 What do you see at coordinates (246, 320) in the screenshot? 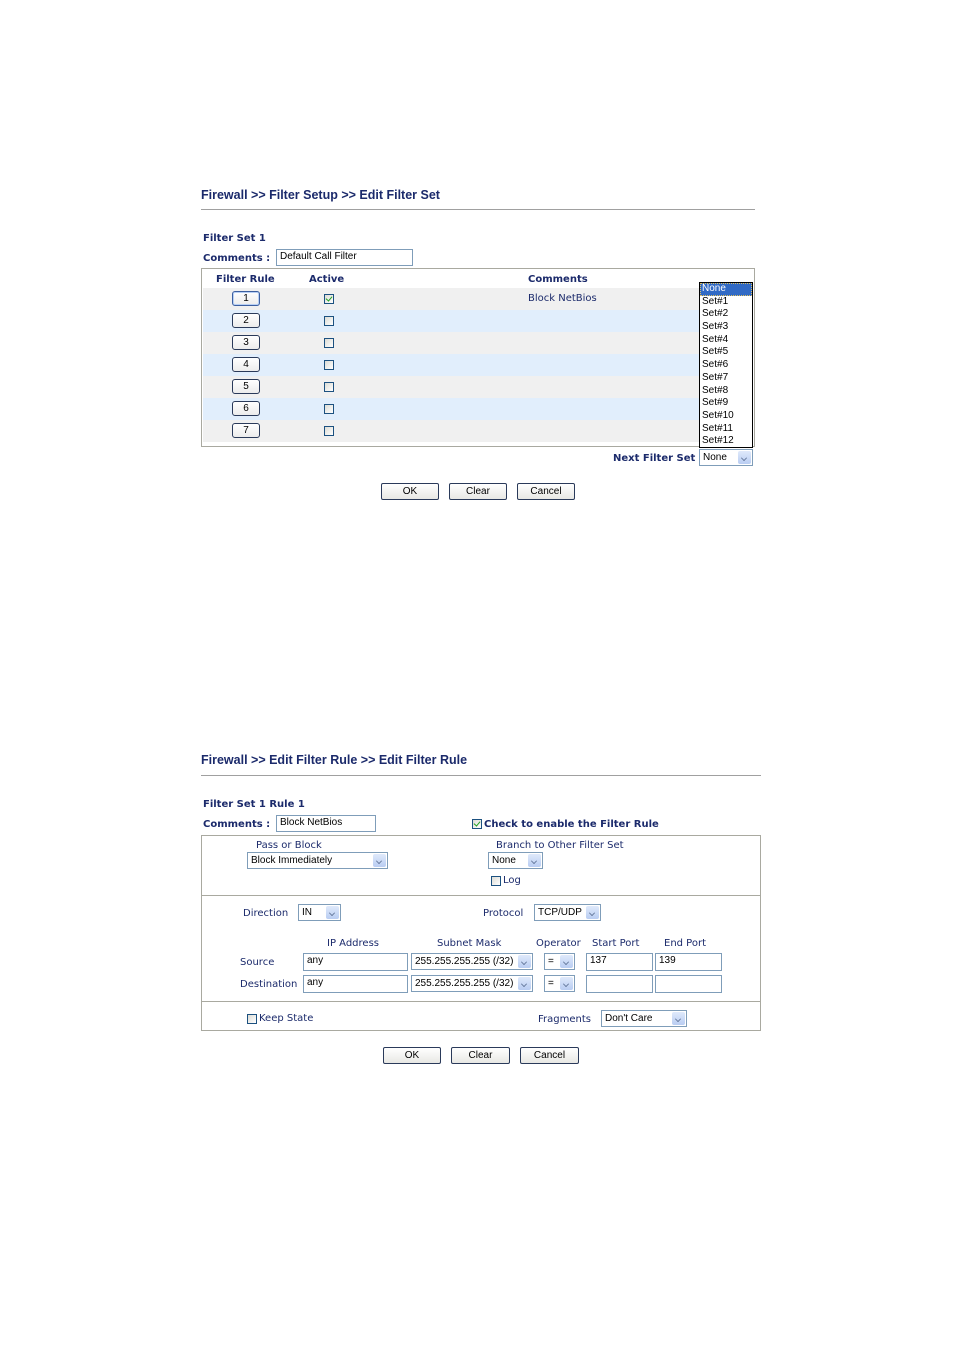
I see `rule-button-2: 2` at bounding box center [246, 320].